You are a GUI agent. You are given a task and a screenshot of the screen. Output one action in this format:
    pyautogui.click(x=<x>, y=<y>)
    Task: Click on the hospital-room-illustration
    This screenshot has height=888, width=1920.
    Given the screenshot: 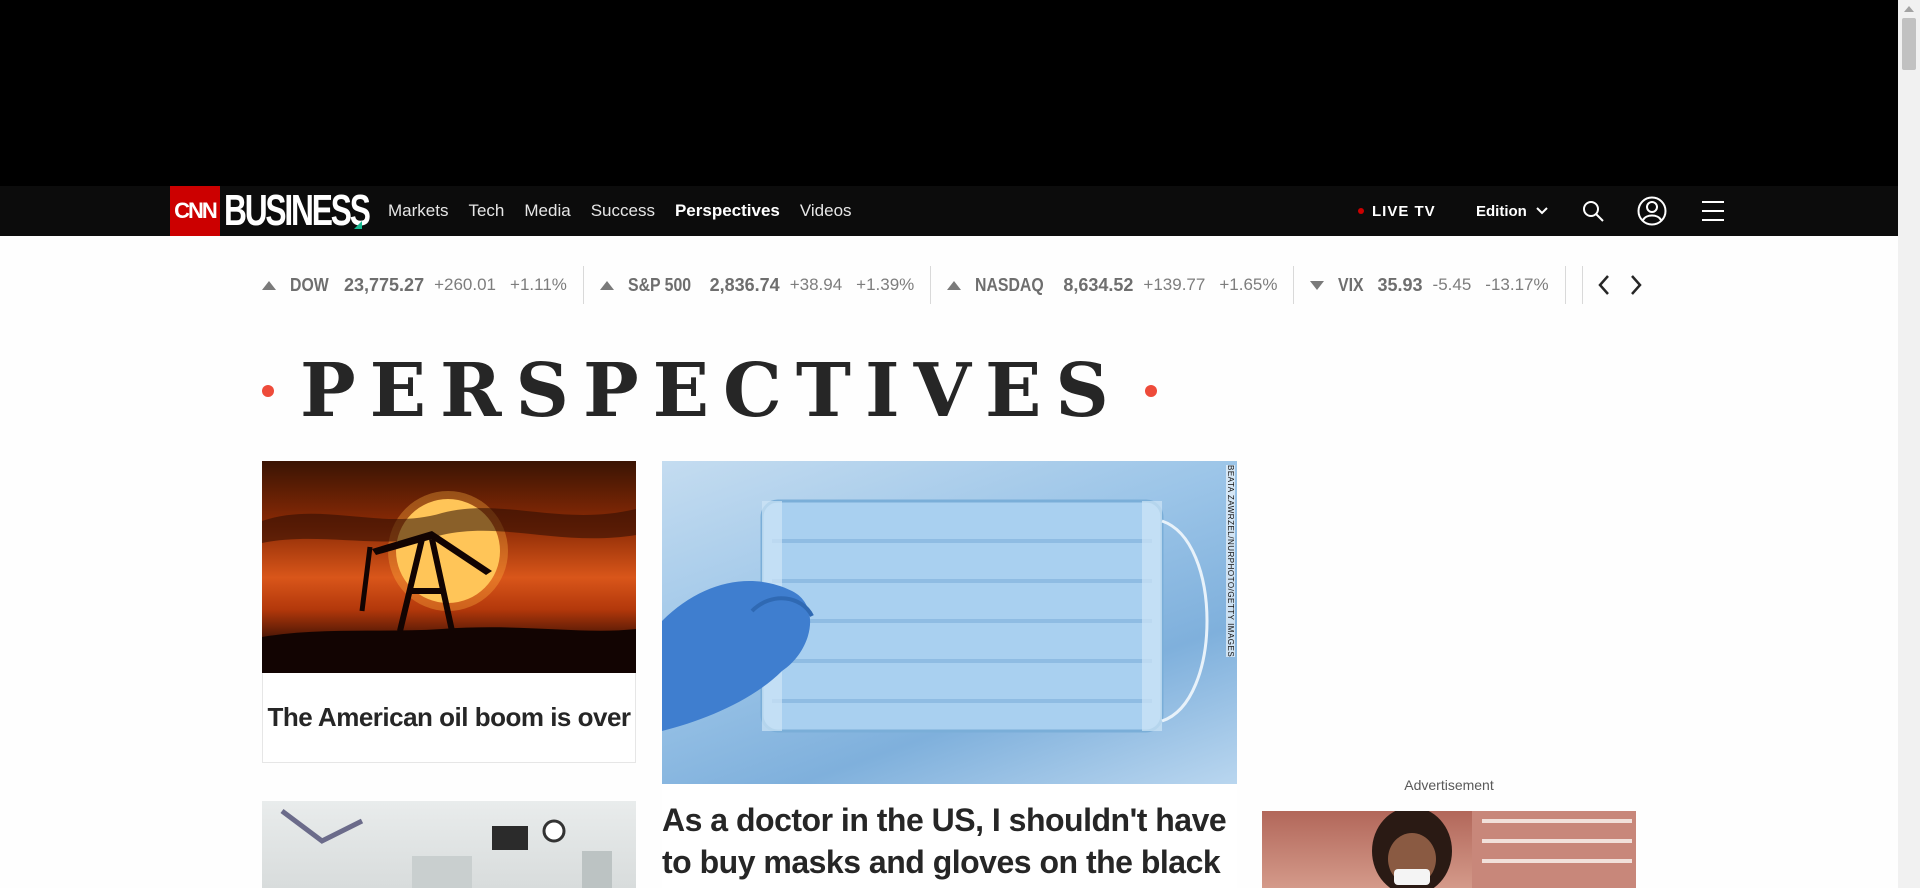 What is the action you would take?
    pyautogui.click(x=446, y=848)
    